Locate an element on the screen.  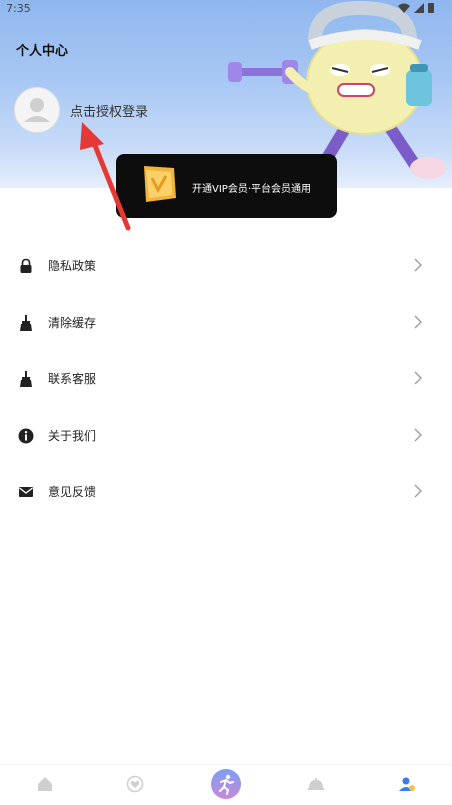
running-icon is located at coordinates (226, 784).